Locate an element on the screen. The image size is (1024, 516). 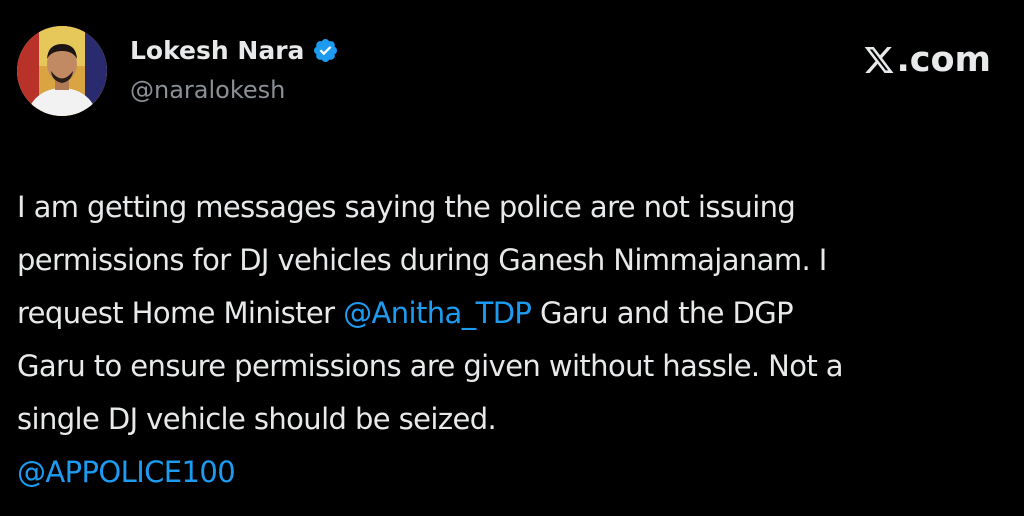
author-handle: @naralokesh is located at coordinates (207, 90).